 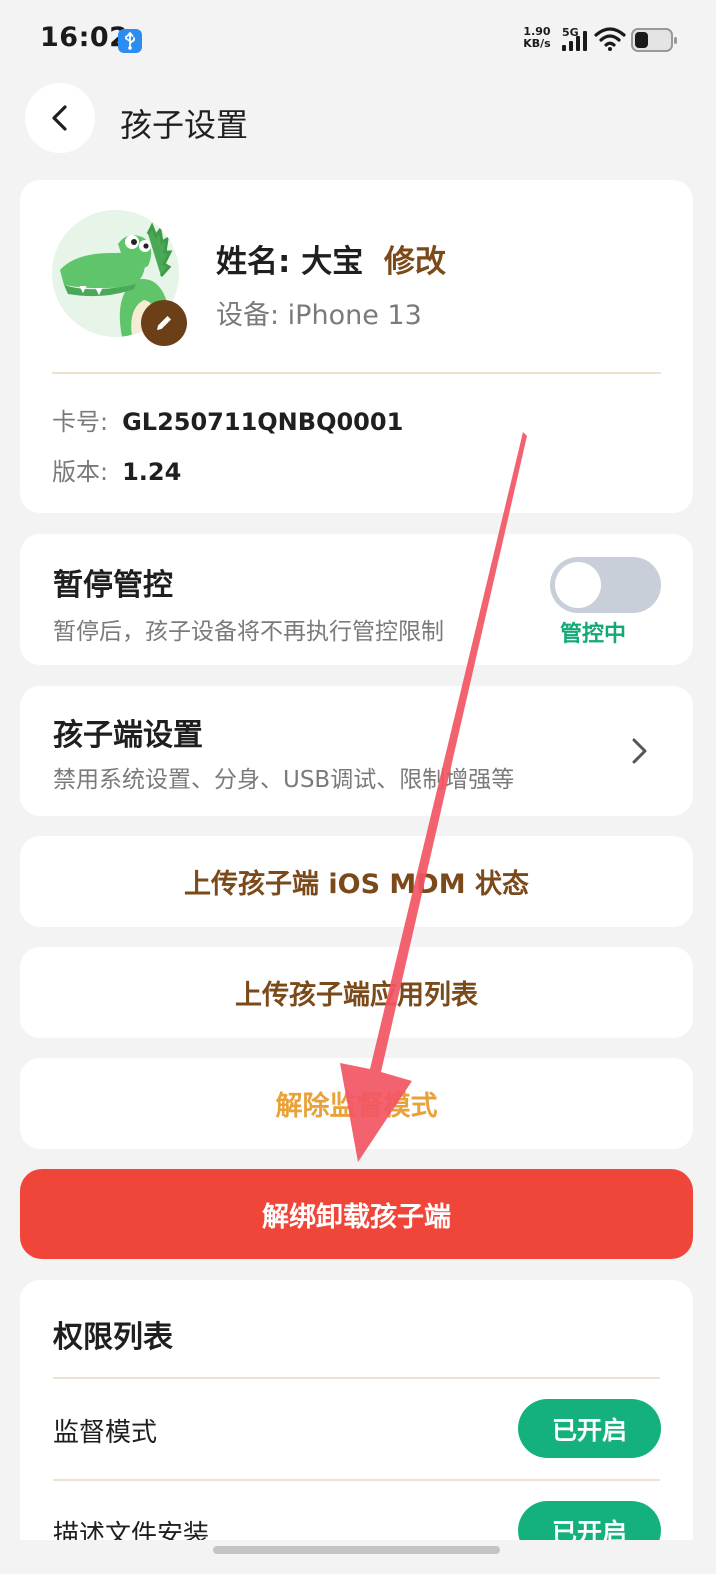 What do you see at coordinates (290, 262) in the screenshot?
I see `child-name: 姓名: 大宝` at bounding box center [290, 262].